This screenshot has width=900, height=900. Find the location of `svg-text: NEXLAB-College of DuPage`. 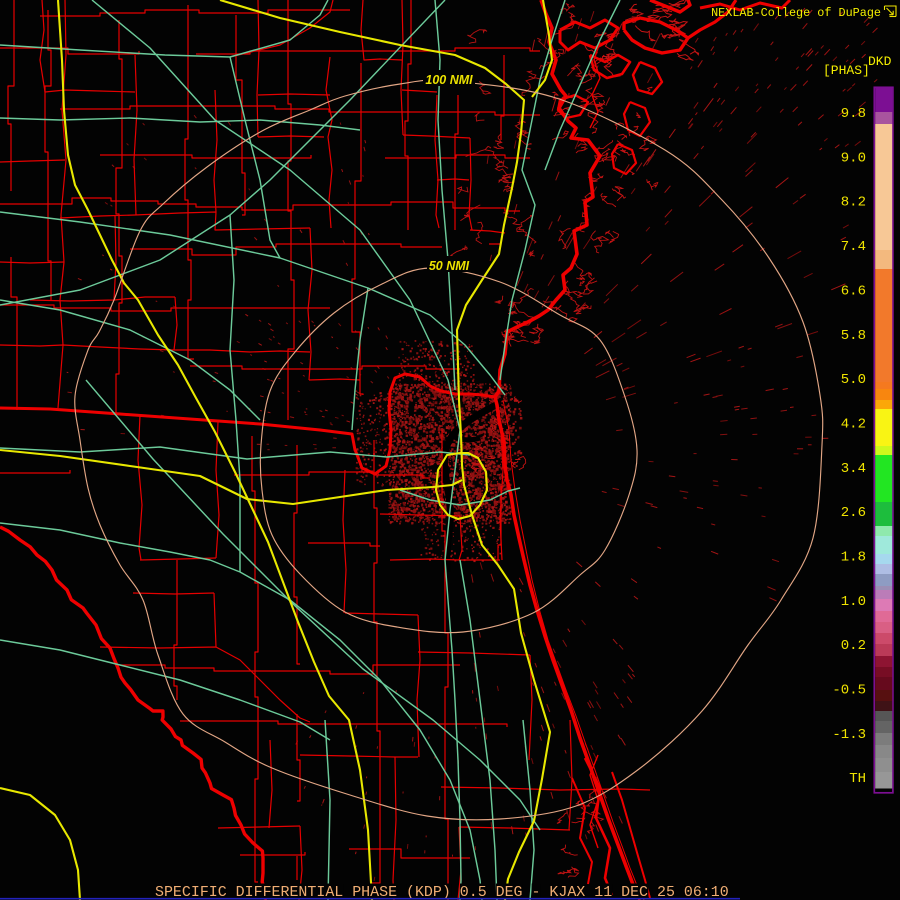

svg-text: NEXLAB-College of DuPage is located at coordinates (796, 13).